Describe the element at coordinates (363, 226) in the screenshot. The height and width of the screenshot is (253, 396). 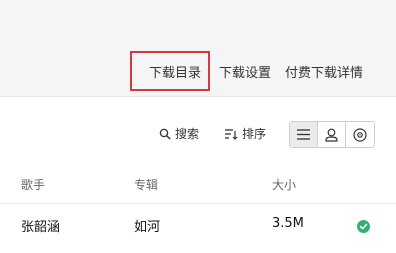
I see `downloaded-check-icon` at that location.